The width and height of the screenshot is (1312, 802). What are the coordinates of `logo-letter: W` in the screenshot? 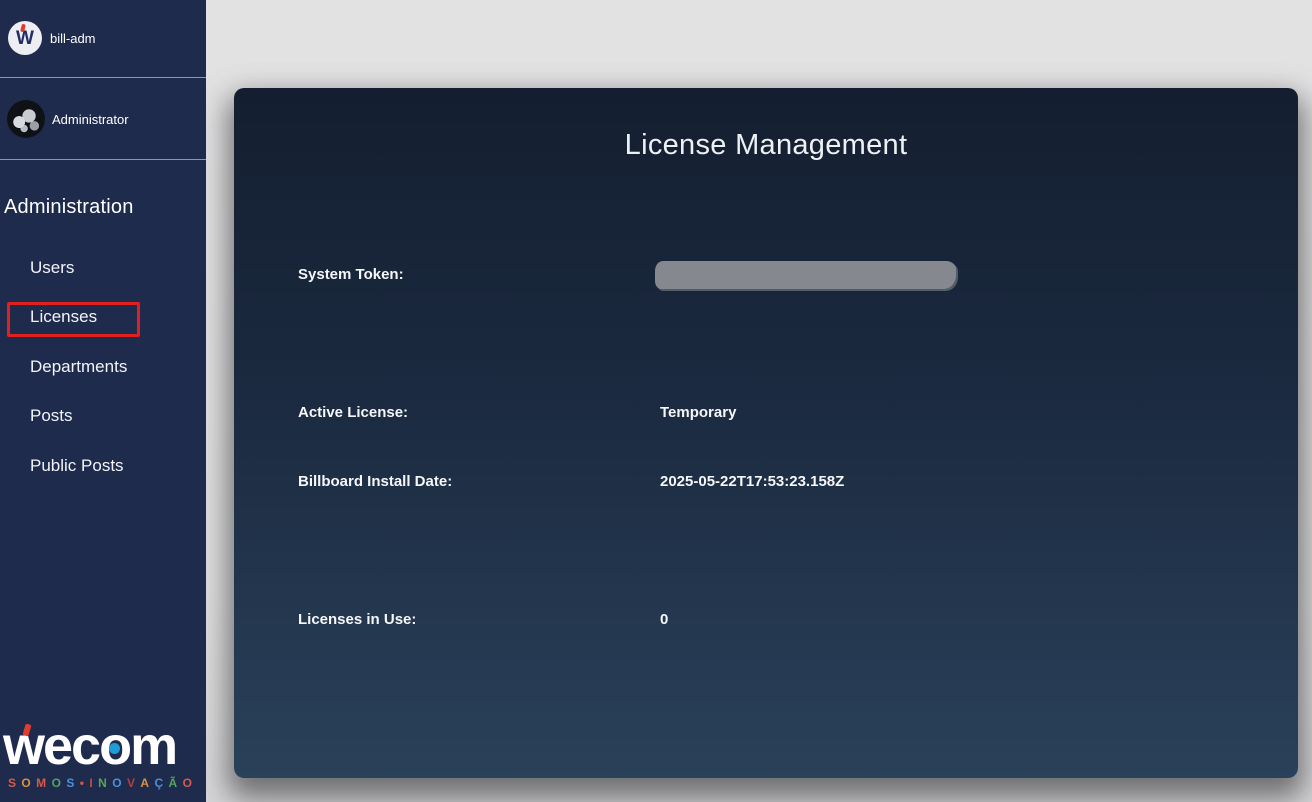 It's located at (25, 38).